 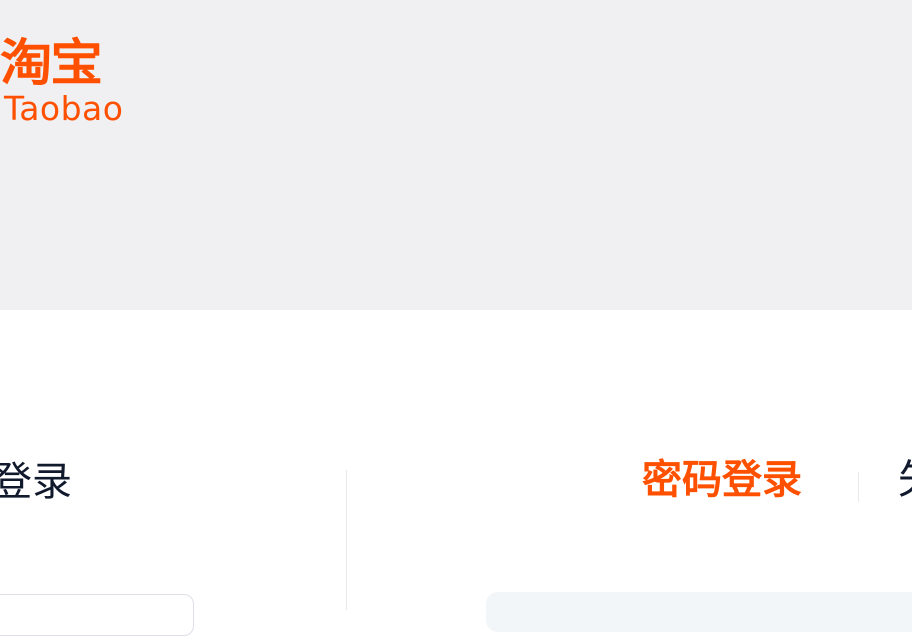 I want to click on taobao-logo: 淘宝 Taobao, so click(x=61, y=81).